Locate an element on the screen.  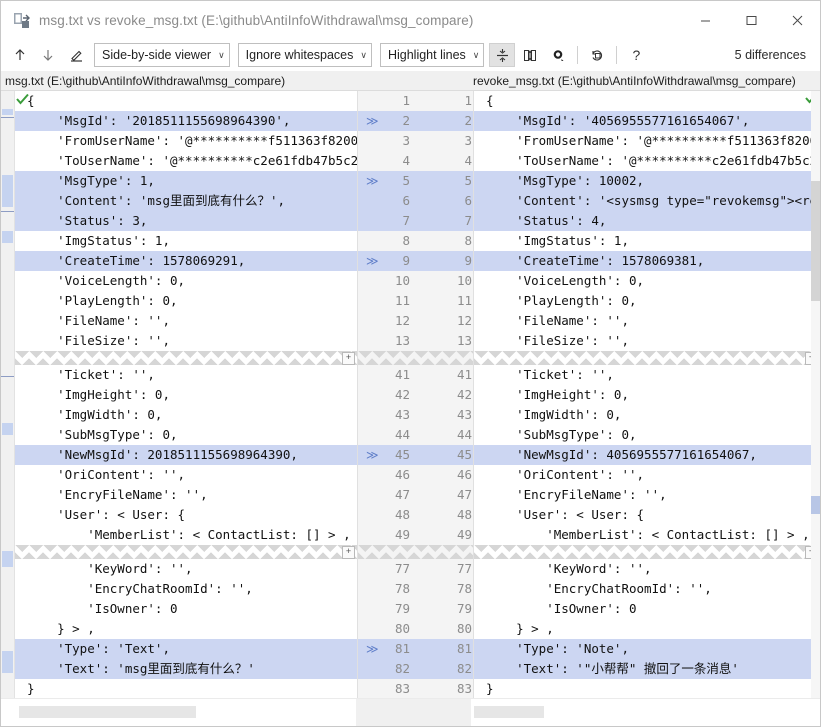
code-line-right: 'VoiceLength': 0, is located at coordinates (647, 281).